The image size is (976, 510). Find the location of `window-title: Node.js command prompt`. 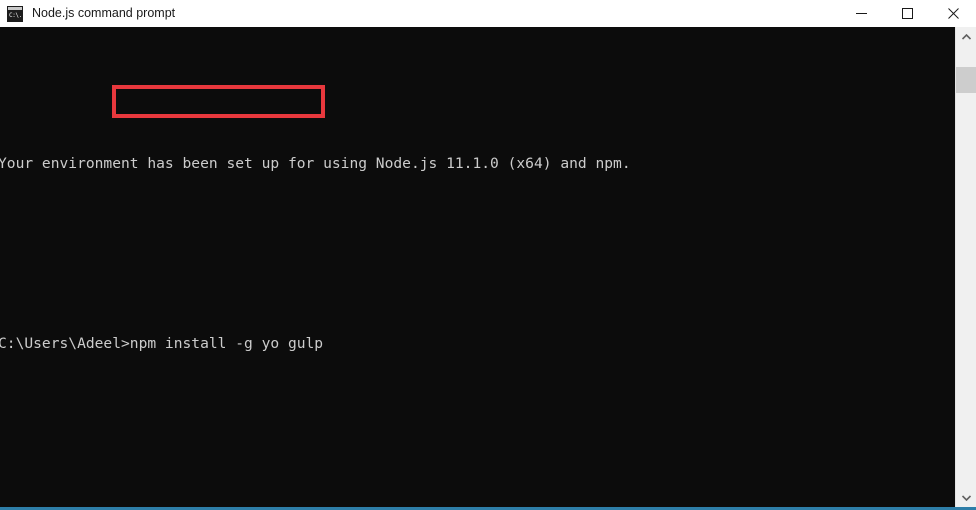

window-title: Node.js command prompt is located at coordinates (104, 13).